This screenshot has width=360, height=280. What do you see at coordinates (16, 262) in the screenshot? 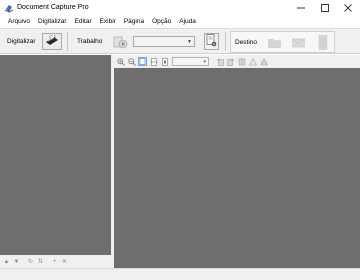
I see `move-down-icon: ▼` at bounding box center [16, 262].